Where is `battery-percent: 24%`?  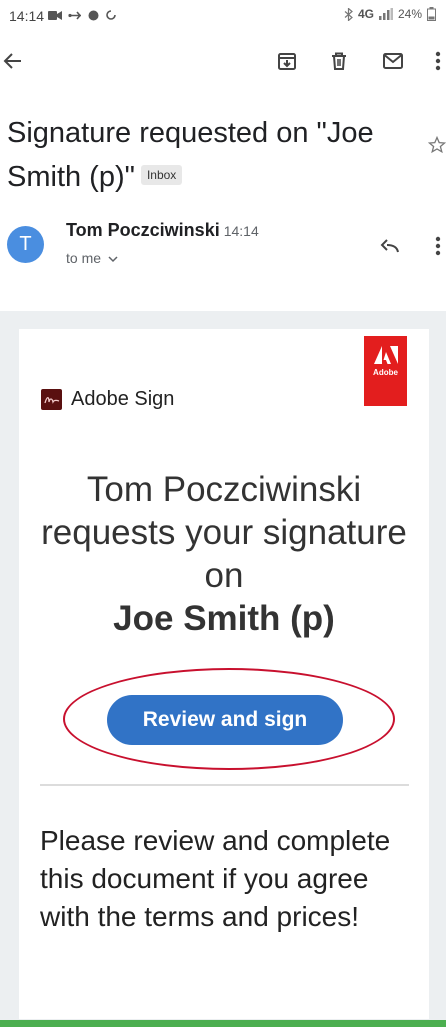 battery-percent: 24% is located at coordinates (409, 14).